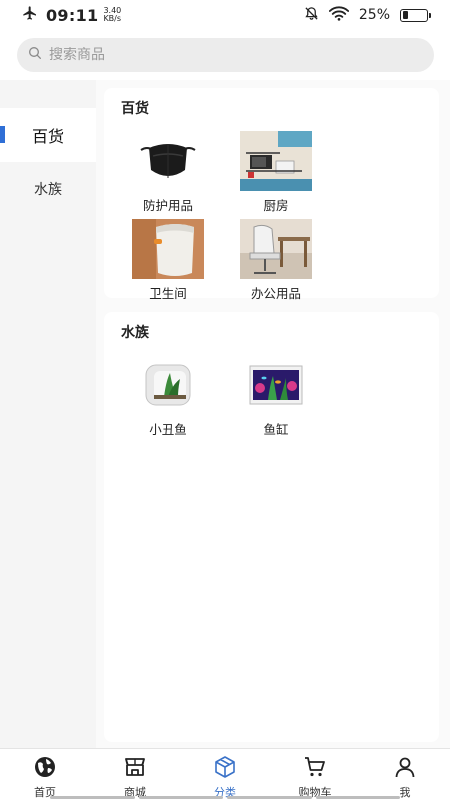  I want to click on status-bar: 09:11 3.40 KB/s 25%, so click(225, 15).